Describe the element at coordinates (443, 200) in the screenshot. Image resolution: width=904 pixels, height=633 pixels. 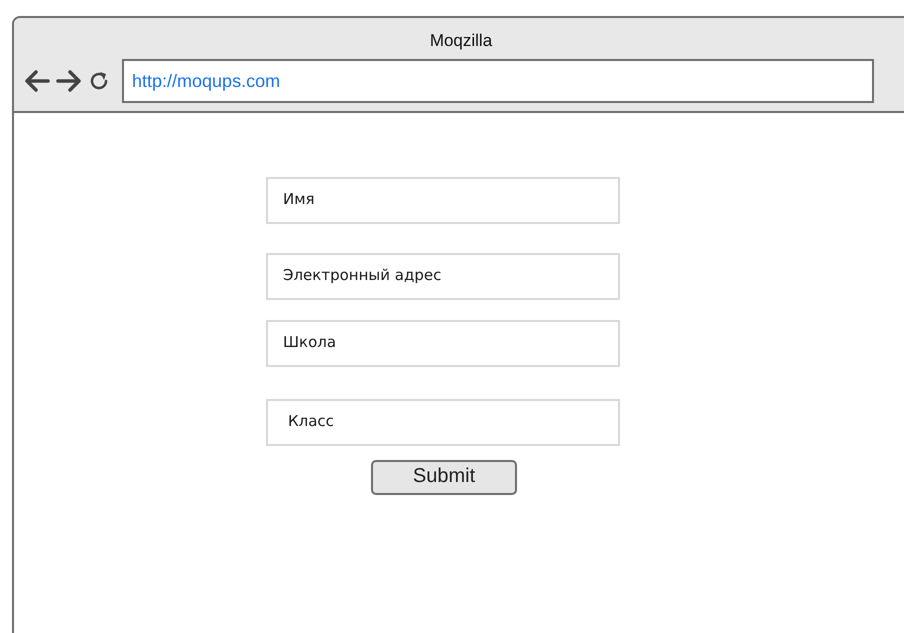
I see `text-field: Имя` at that location.